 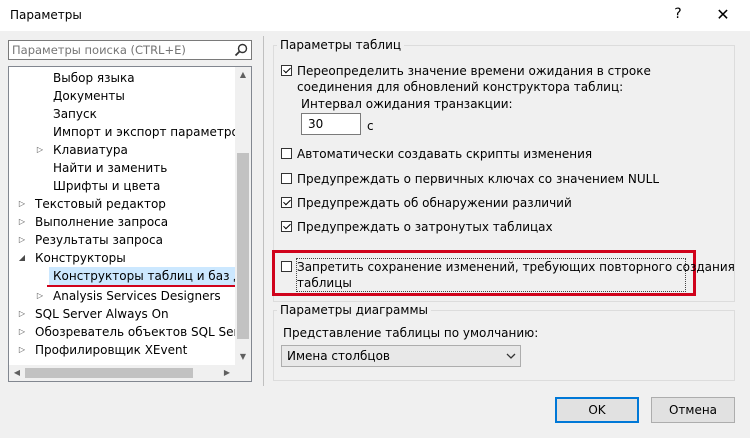 What do you see at coordinates (241, 50) in the screenshot?
I see `search-icon` at bounding box center [241, 50].